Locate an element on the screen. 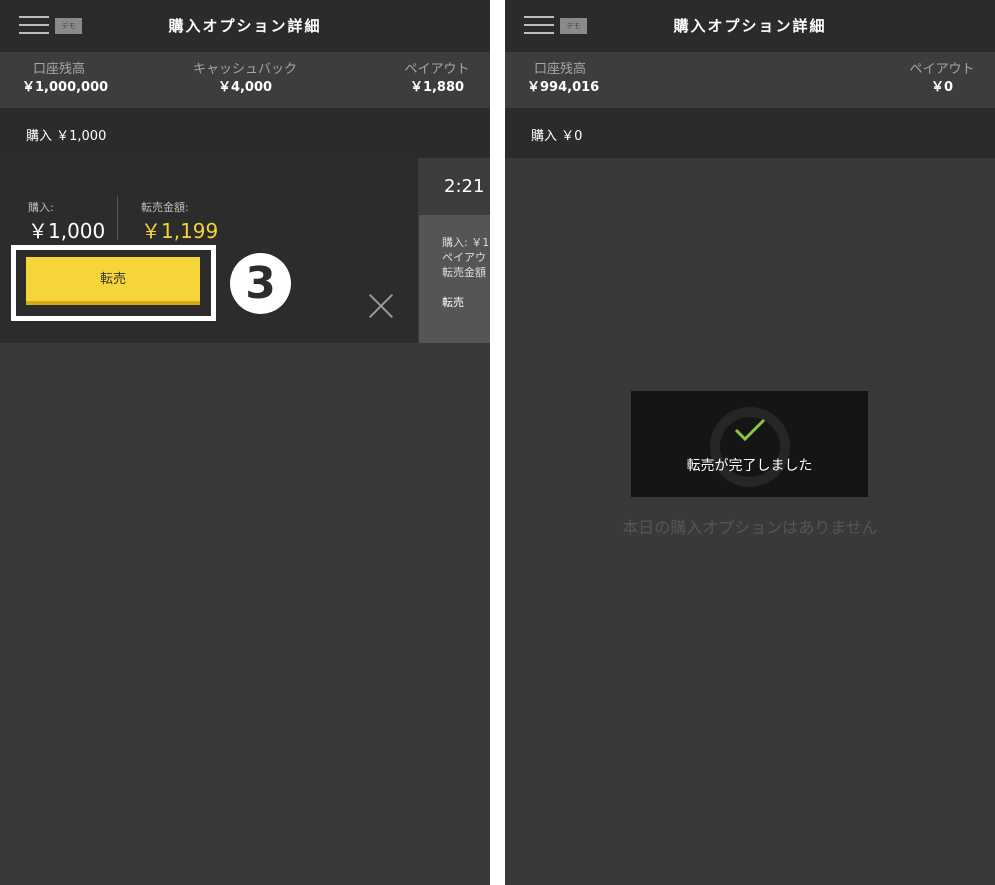  resale-amount-label: 転売金額: is located at coordinates (165, 207).